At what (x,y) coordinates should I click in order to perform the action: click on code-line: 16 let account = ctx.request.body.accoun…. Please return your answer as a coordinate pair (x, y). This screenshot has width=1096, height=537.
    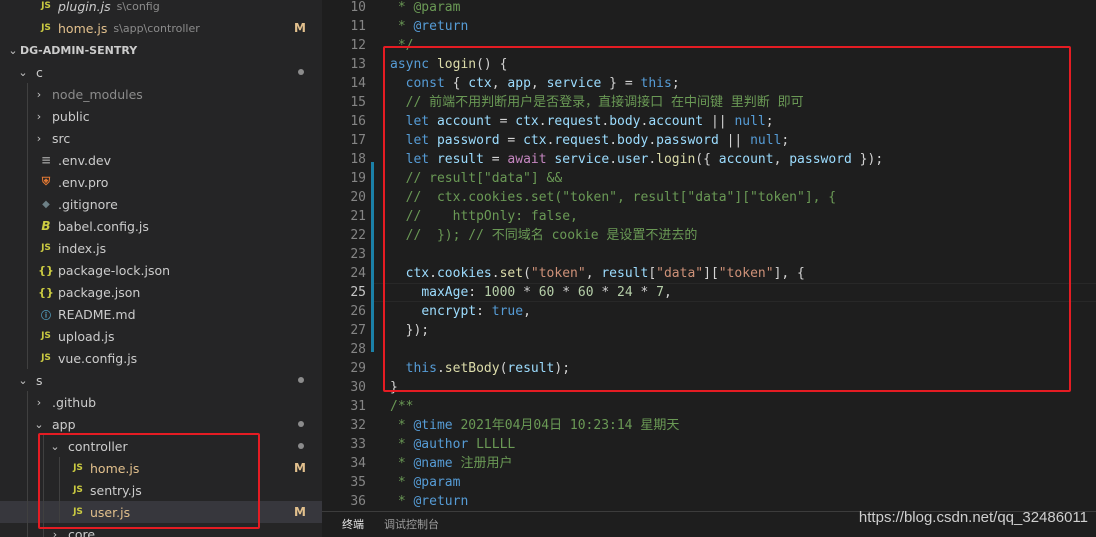
    Looking at the image, I should click on (709, 121).